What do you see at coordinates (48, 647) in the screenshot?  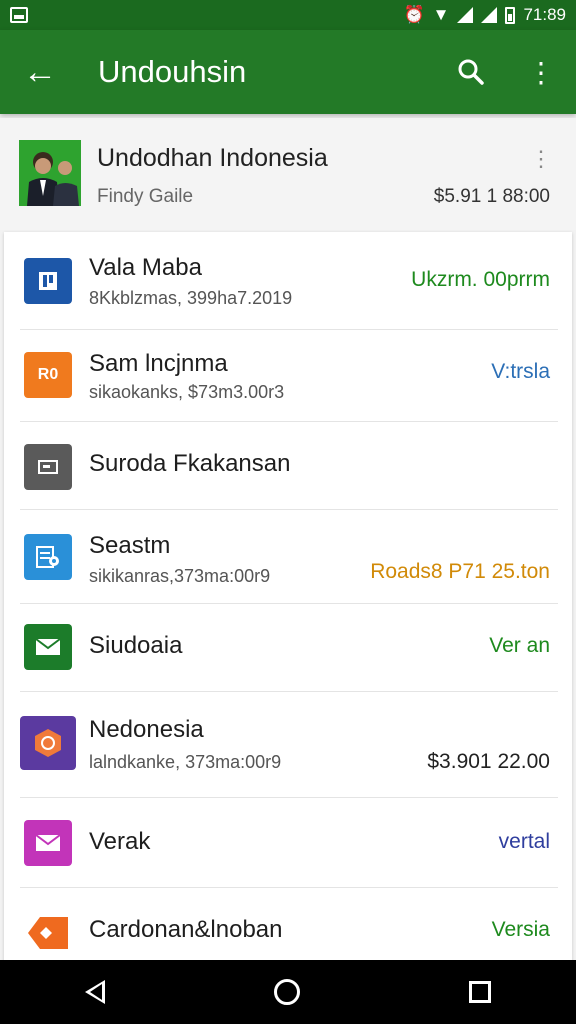 I see `mail-icon` at bounding box center [48, 647].